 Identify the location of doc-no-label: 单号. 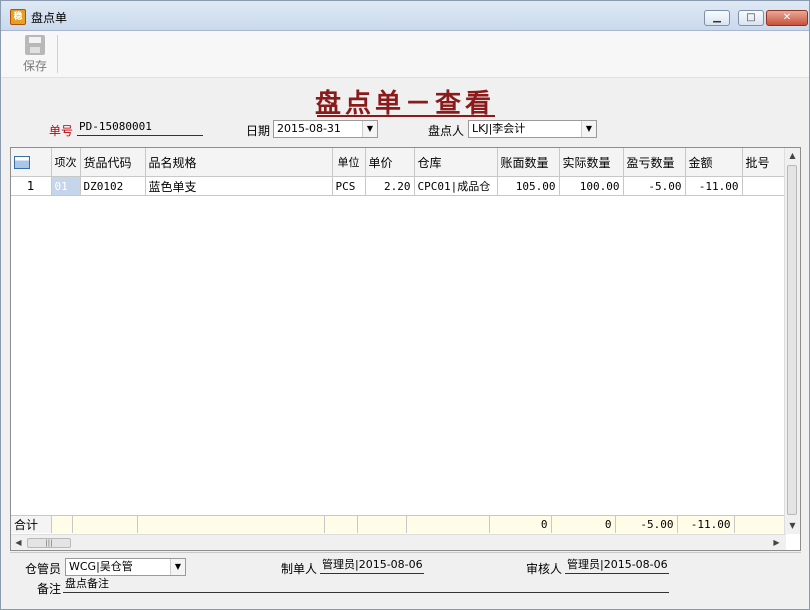
(61, 131).